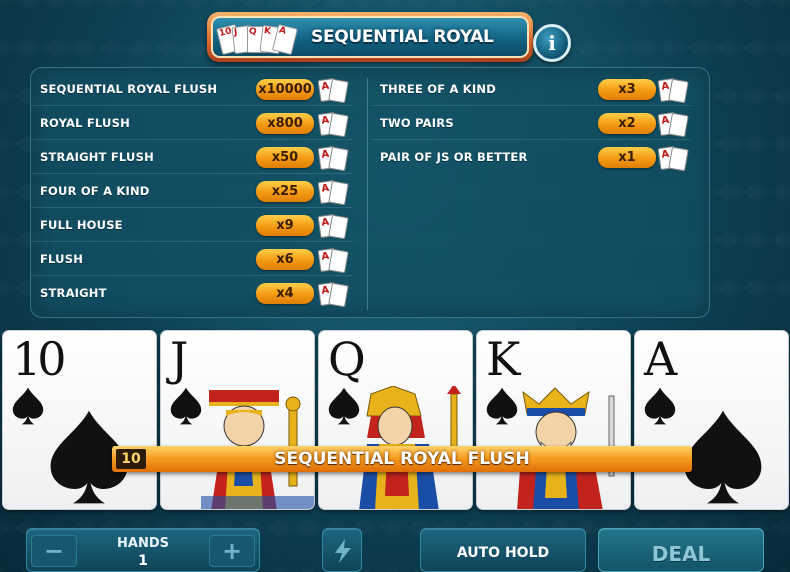 Image resolution: width=790 pixels, height=572 pixels. Describe the element at coordinates (85, 123) in the screenshot. I see `hand-name: ROYAL FLUSH` at that location.